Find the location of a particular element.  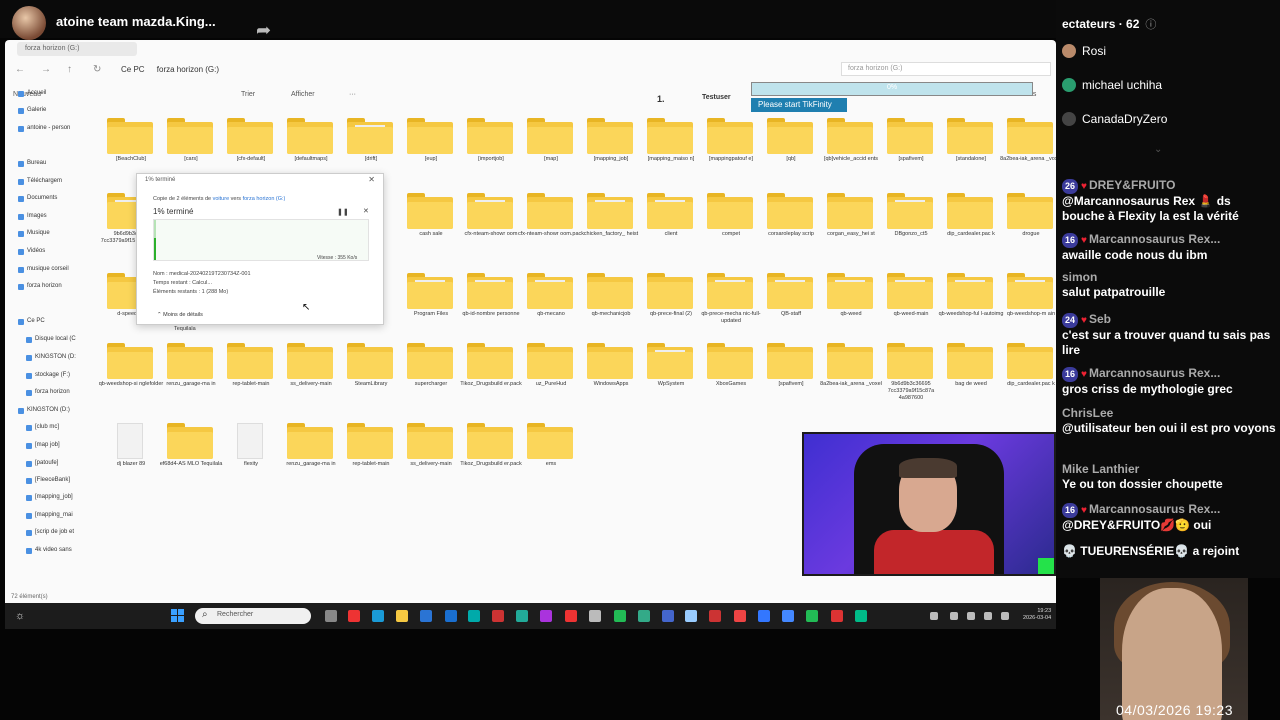

sidebar-item: Bureau is located at coordinates (31, 163).